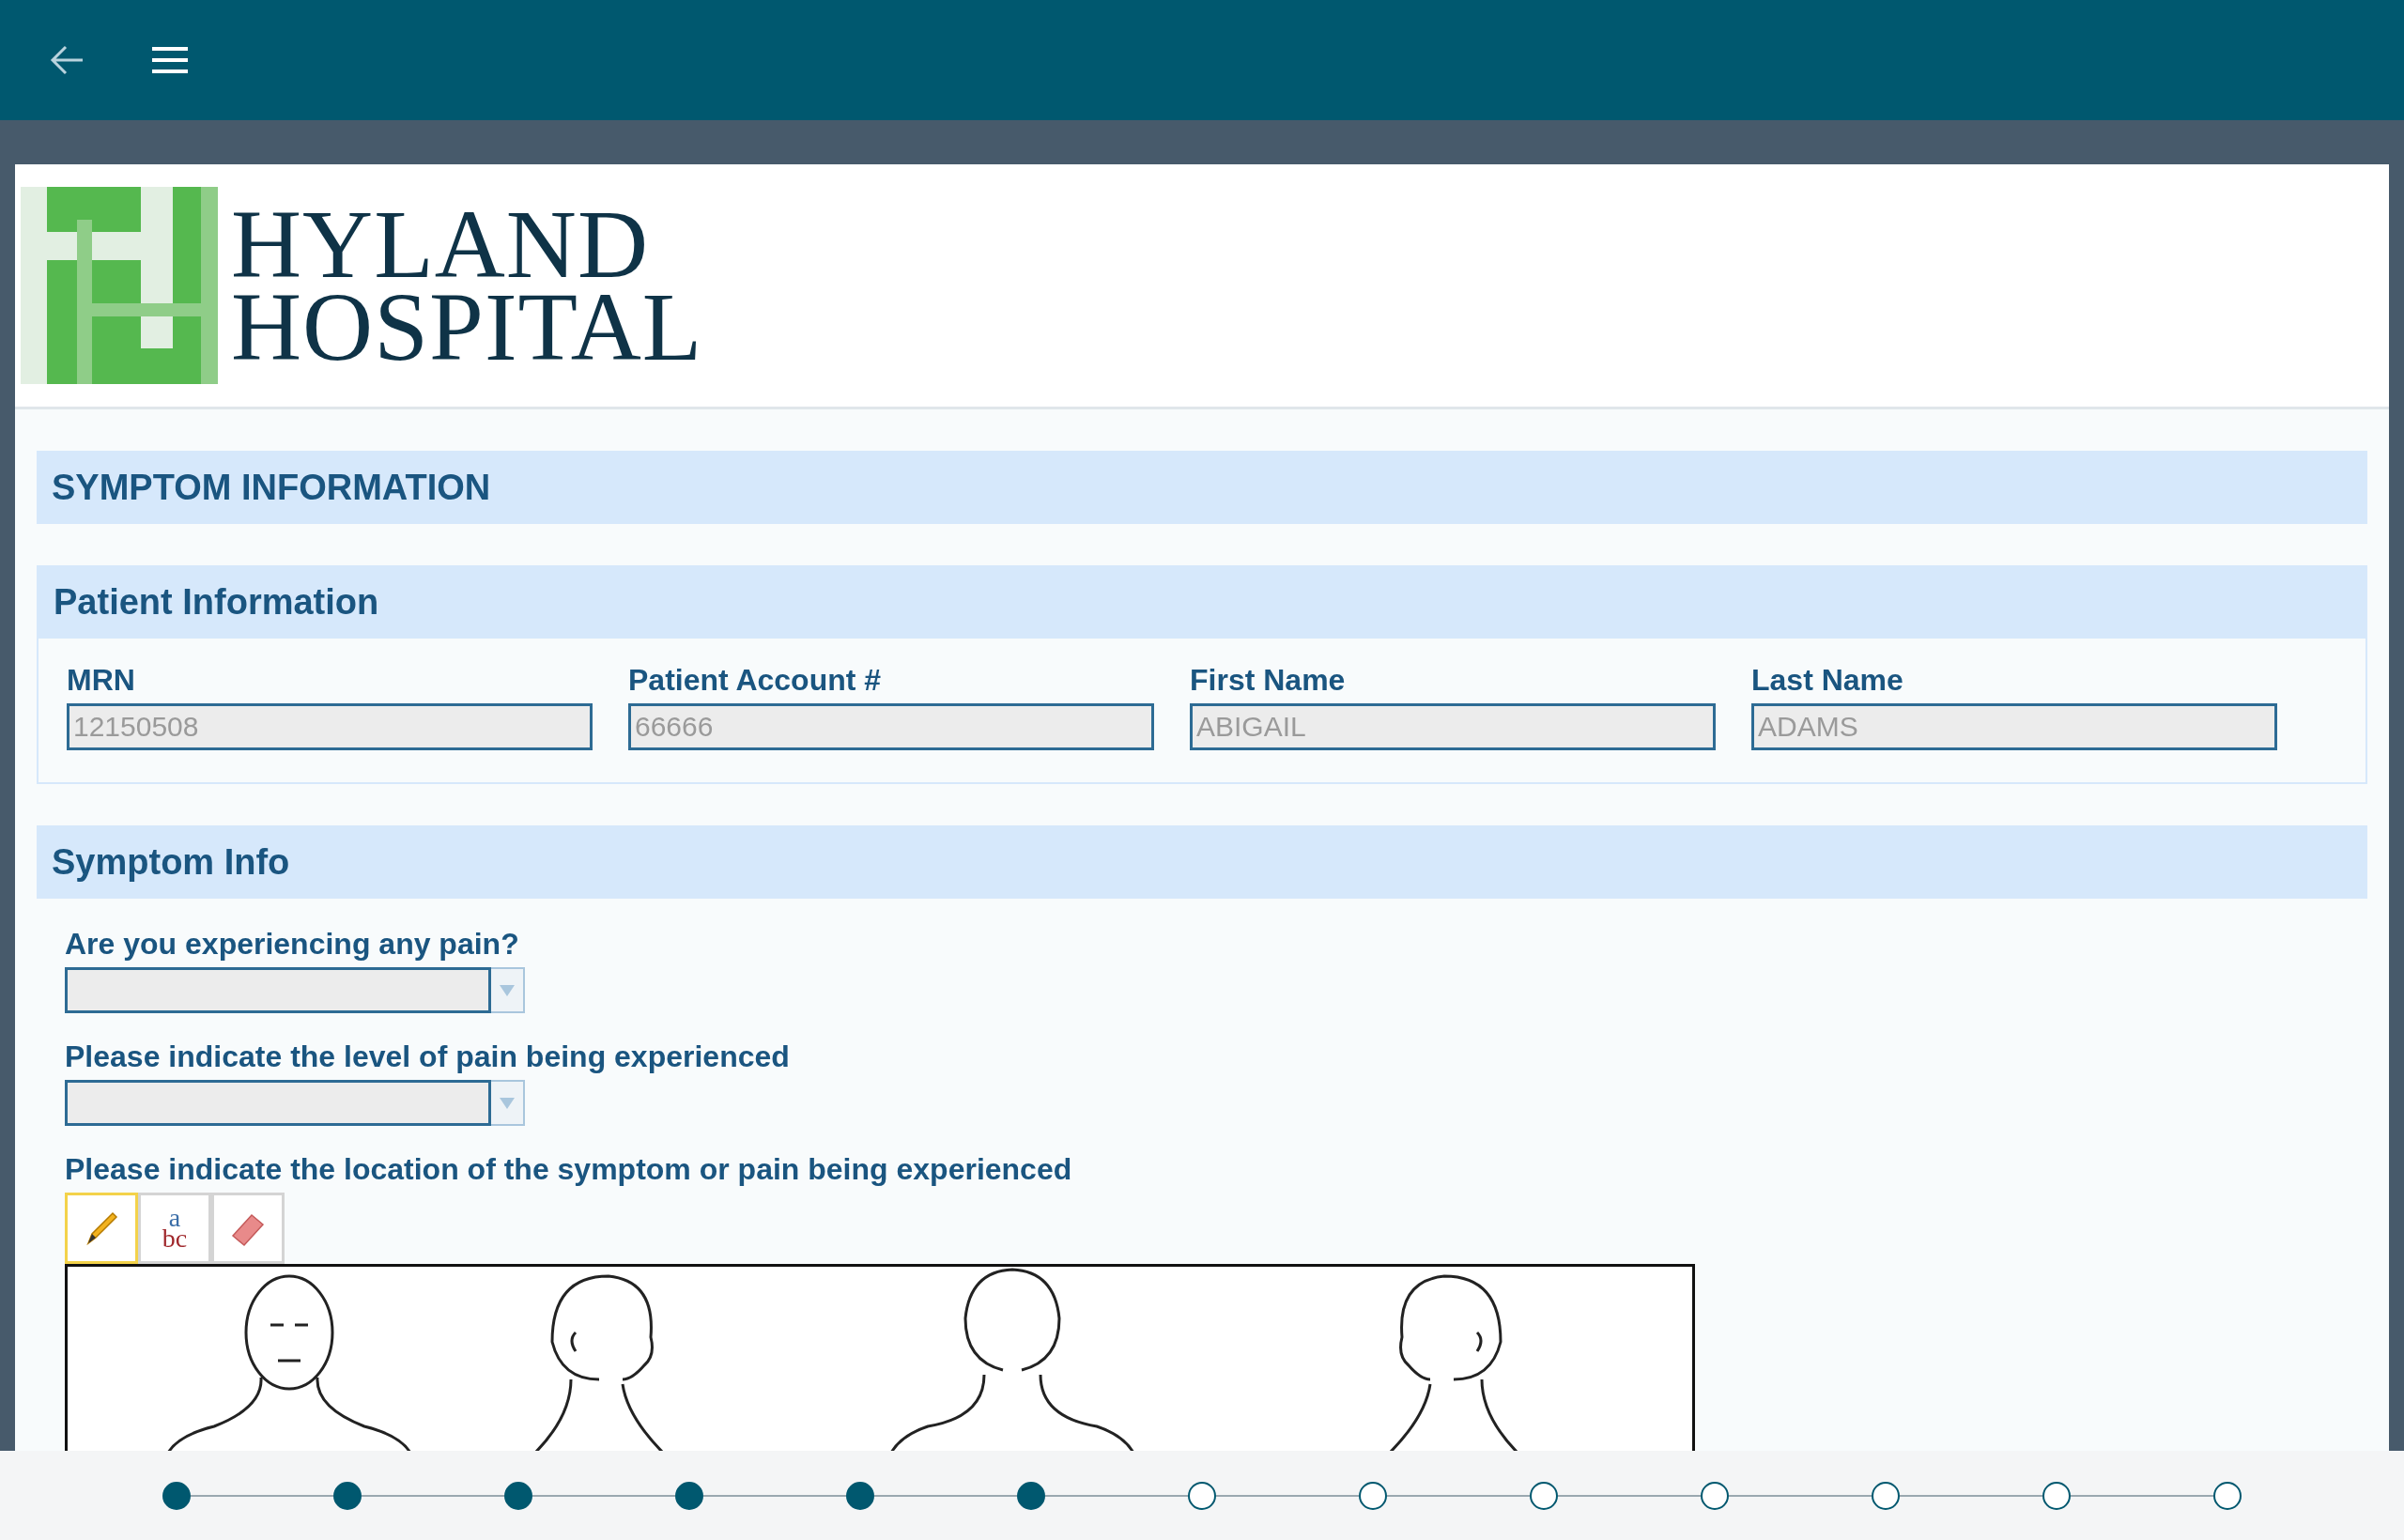  Describe the element at coordinates (1202, 487) in the screenshot. I see `form-title: SYMPTOM INFORMATION` at that location.